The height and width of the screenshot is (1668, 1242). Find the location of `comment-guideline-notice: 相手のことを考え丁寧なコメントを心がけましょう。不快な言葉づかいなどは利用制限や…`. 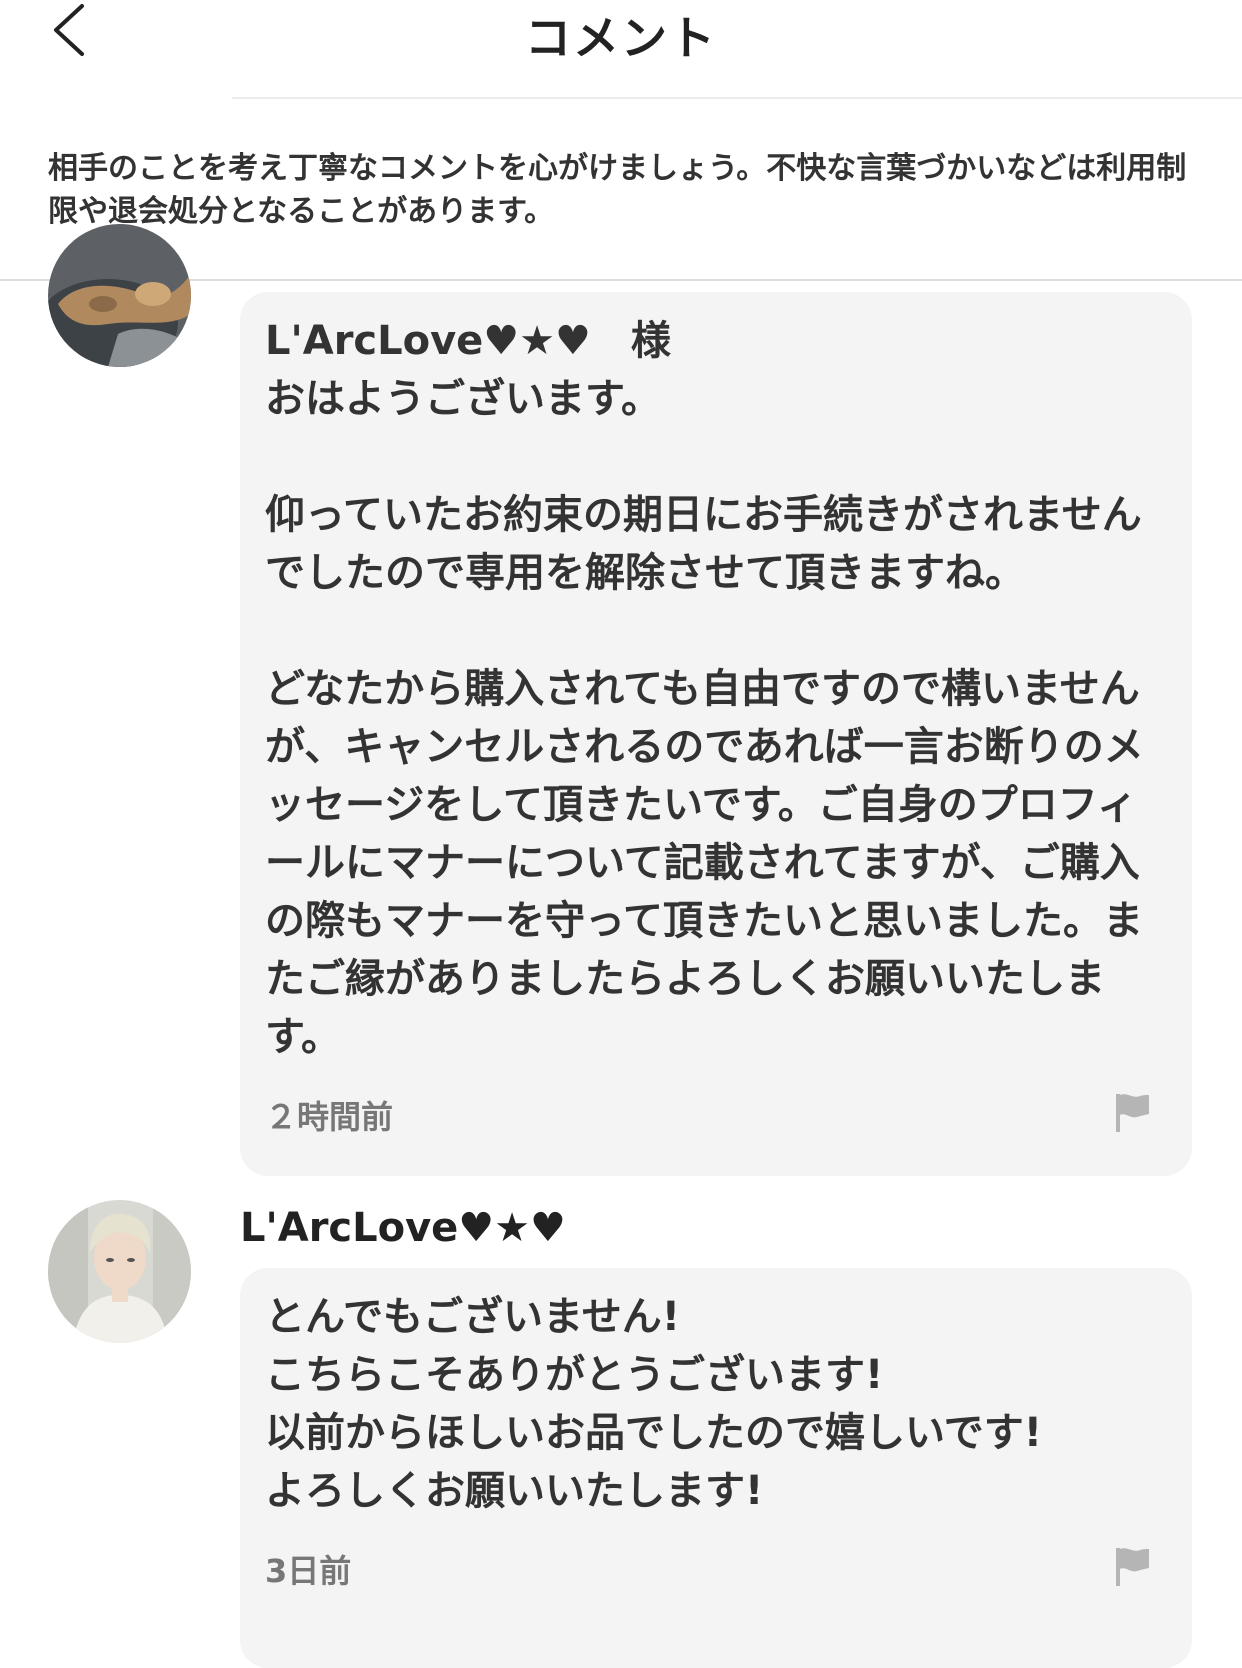

comment-guideline-notice: 相手のことを考え丁寧なコメントを心がけましょう。不快な言葉づかいなどは利用制限や… is located at coordinates (621, 189).